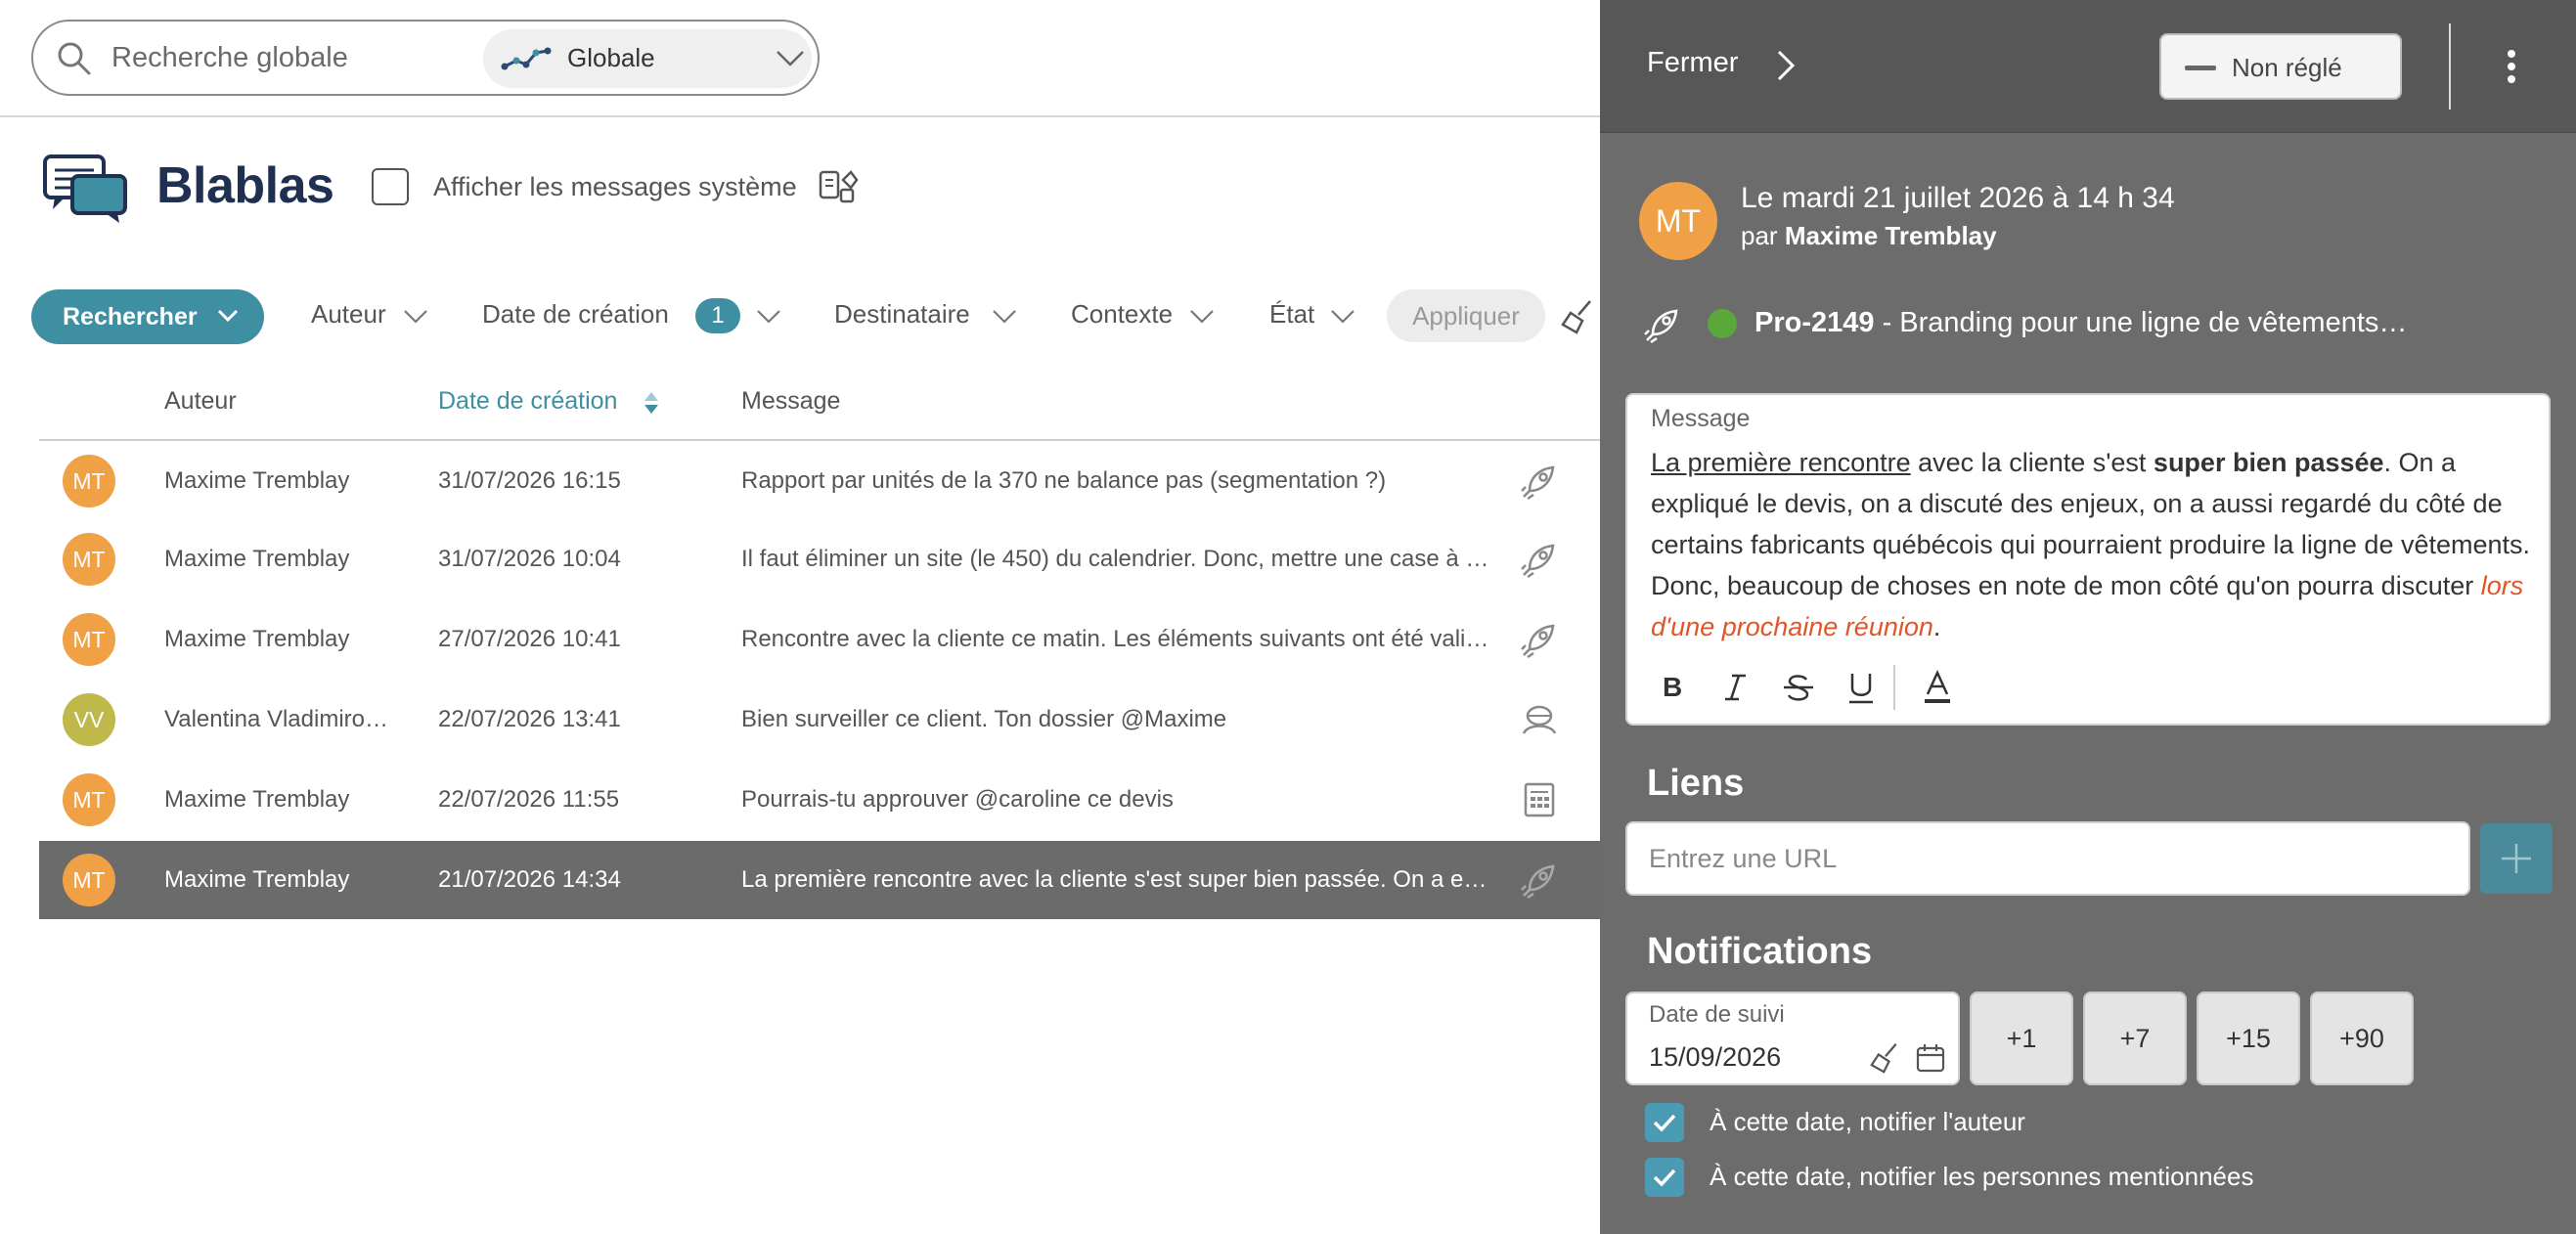 The width and height of the screenshot is (2576, 1234). What do you see at coordinates (651, 403) in the screenshot?
I see `sort-icon` at bounding box center [651, 403].